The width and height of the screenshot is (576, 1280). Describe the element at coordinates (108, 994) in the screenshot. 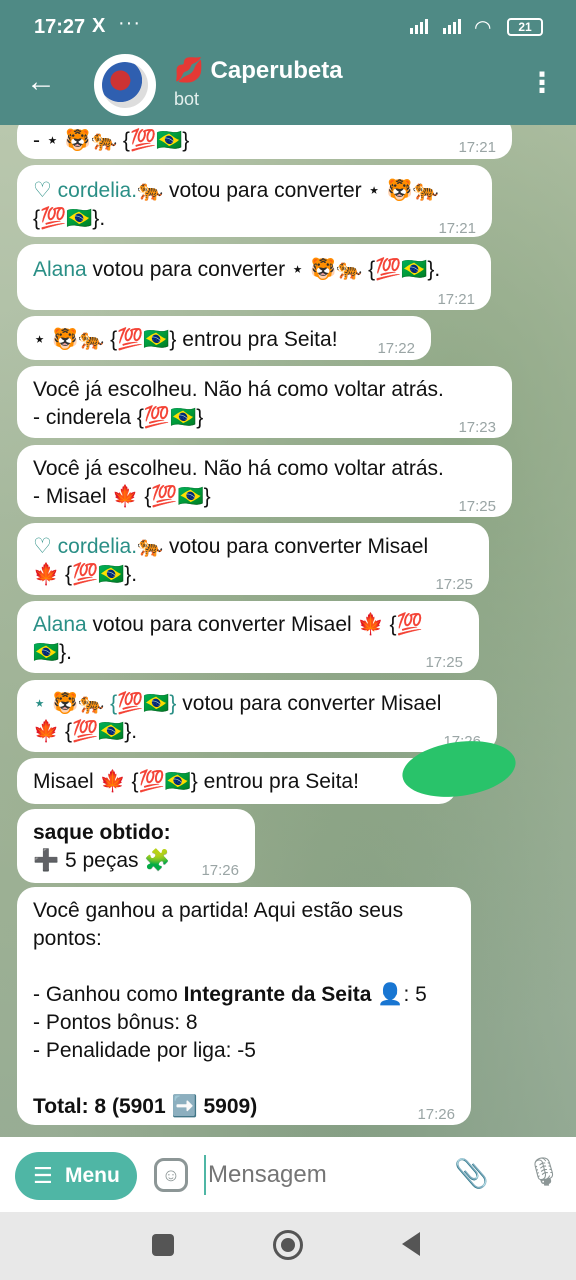

I see `message-text: - Ganhou como` at that location.